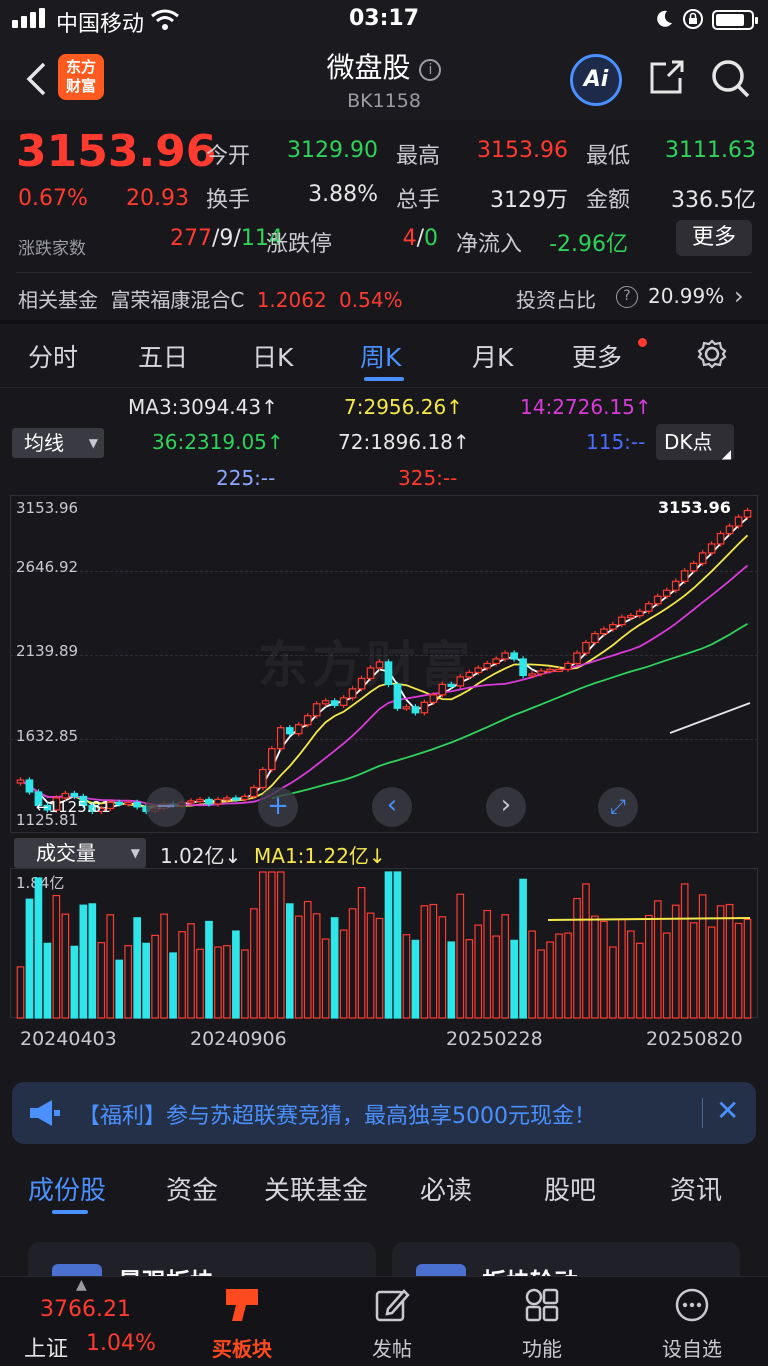 Image resolution: width=768 pixels, height=1366 pixels. I want to click on fullscreen-button: ⤢, so click(618, 807).